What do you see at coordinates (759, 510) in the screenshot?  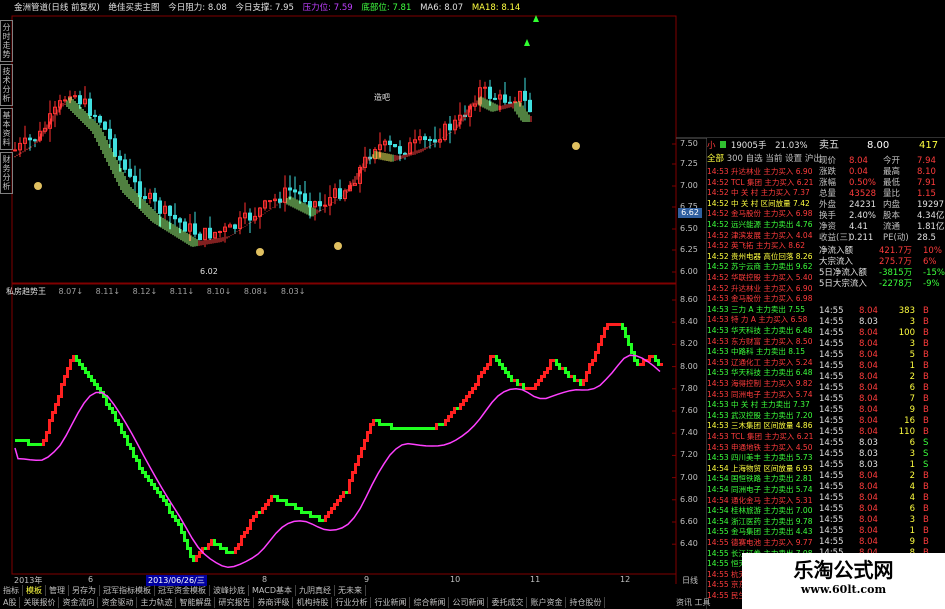 I see `news-item: 14:54 桂林旅游 主力卖出 7.00` at bounding box center [759, 510].